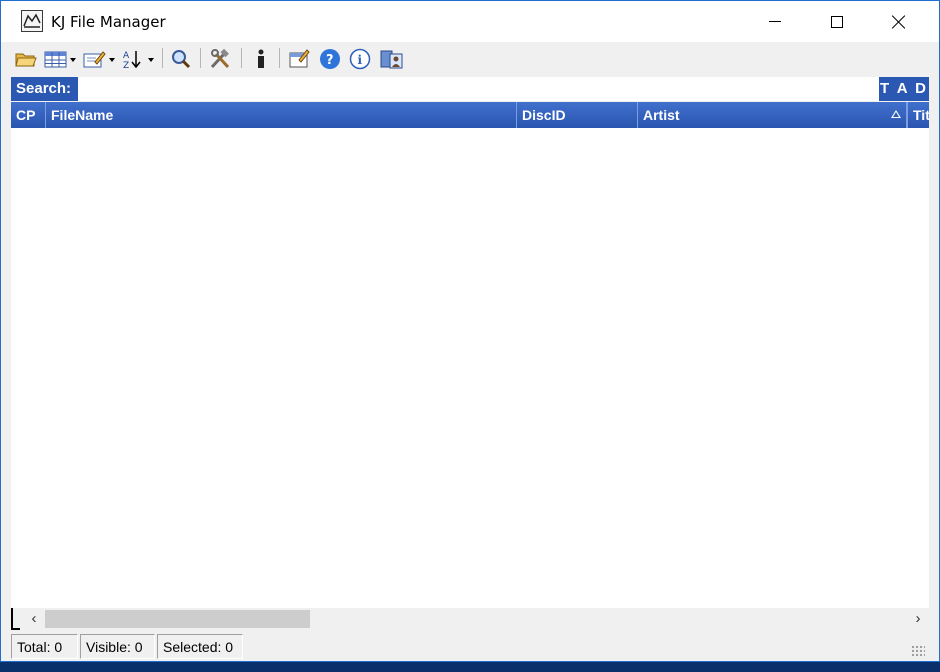 The width and height of the screenshot is (940, 672). Describe the element at coordinates (470, 646) in the screenshot. I see `status-bar: Total: 0 Visible: 0 Selected: 0` at that location.